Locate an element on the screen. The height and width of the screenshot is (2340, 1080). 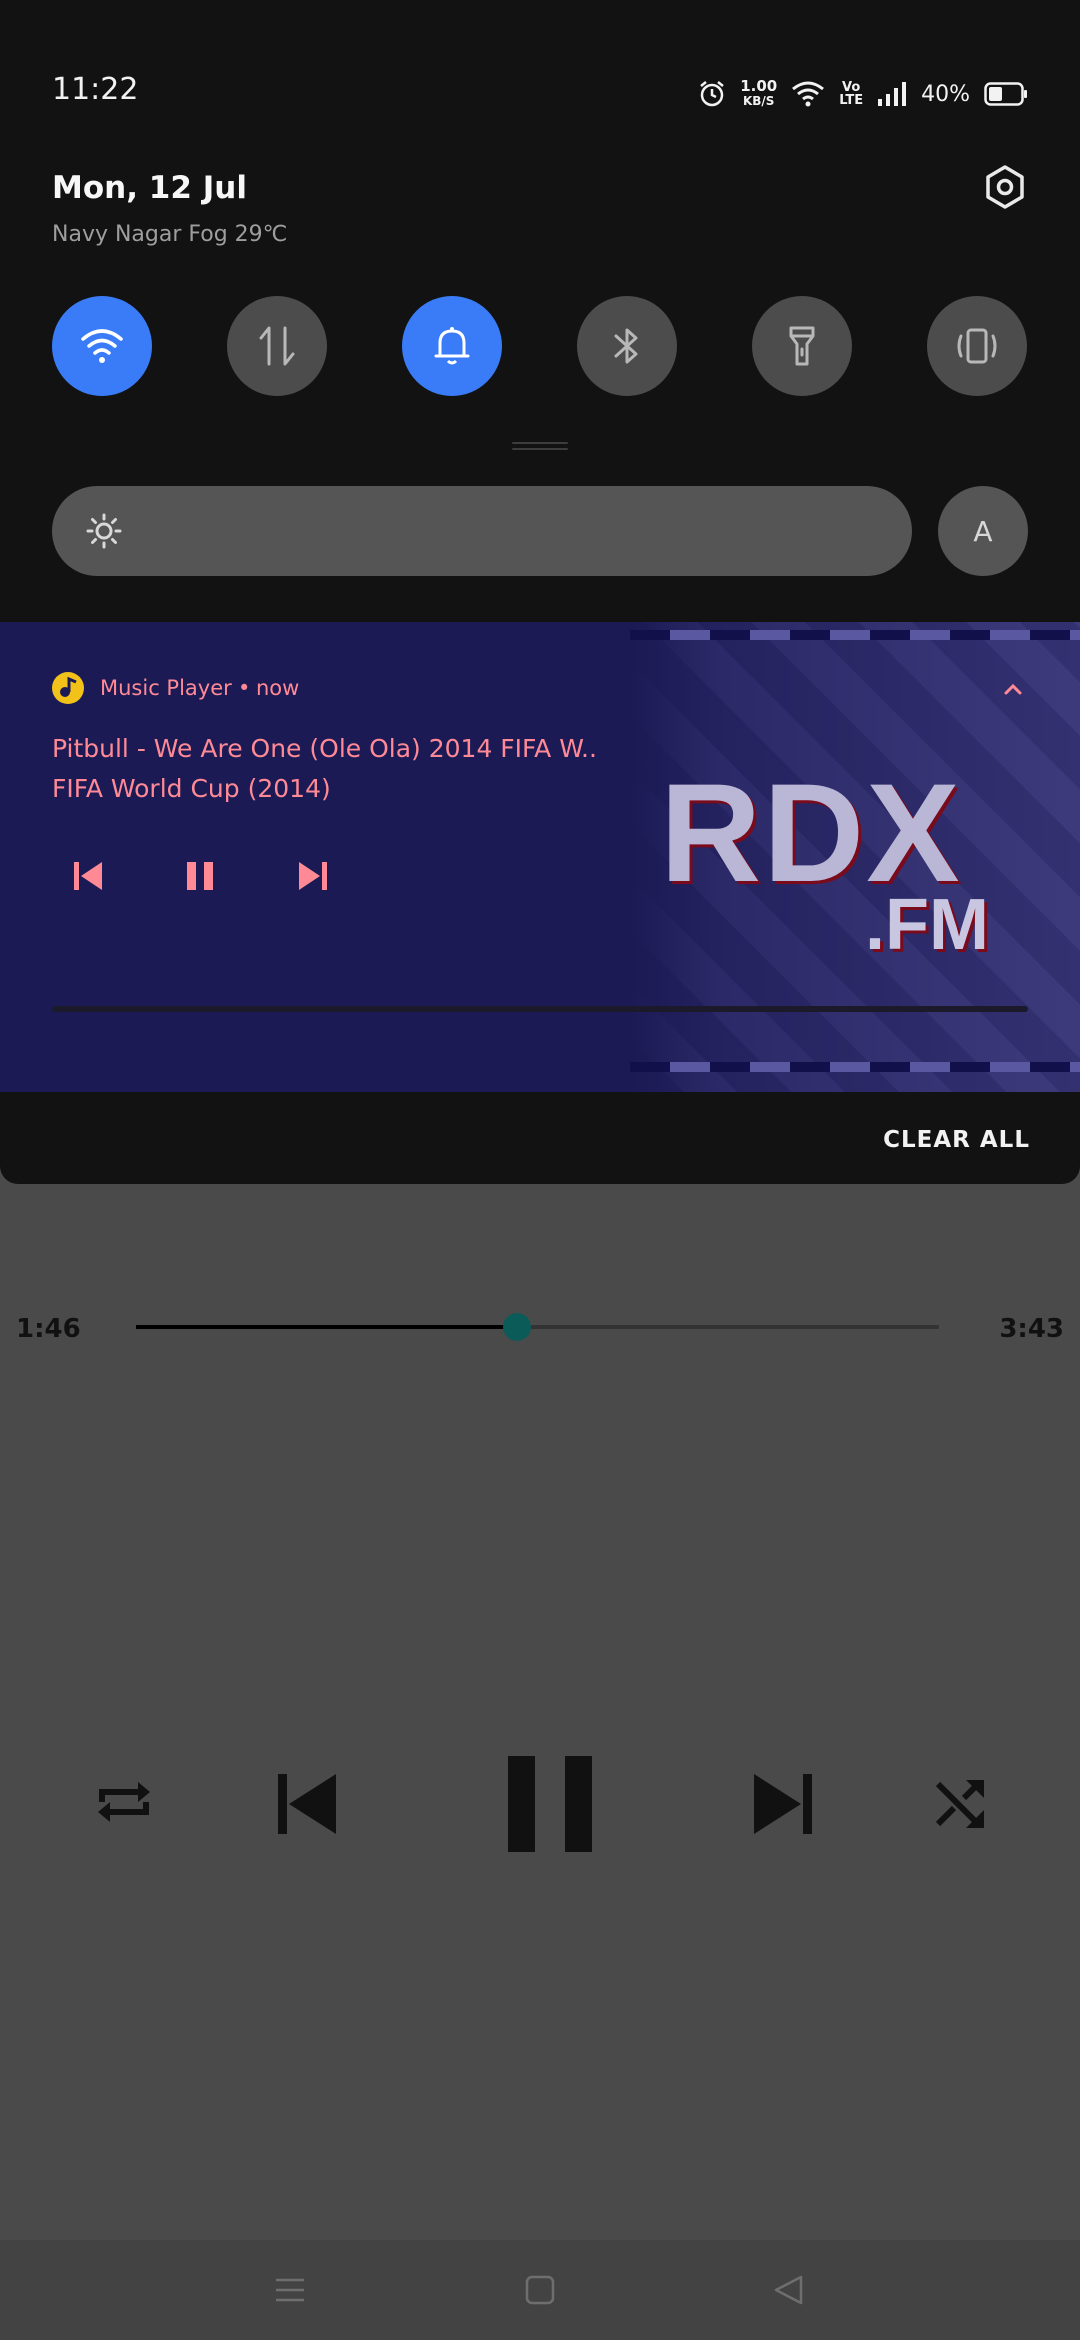
bluetooth-icon is located at coordinates (626, 346).